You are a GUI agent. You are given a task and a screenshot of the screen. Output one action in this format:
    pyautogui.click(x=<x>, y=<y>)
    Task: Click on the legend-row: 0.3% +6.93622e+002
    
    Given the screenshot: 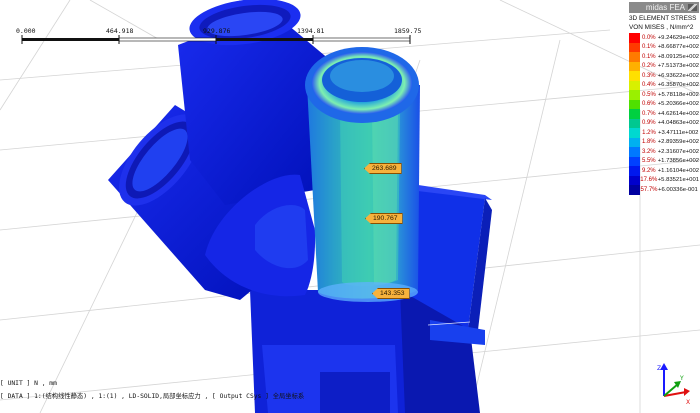 What is the action you would take?
    pyautogui.click(x=664, y=76)
    